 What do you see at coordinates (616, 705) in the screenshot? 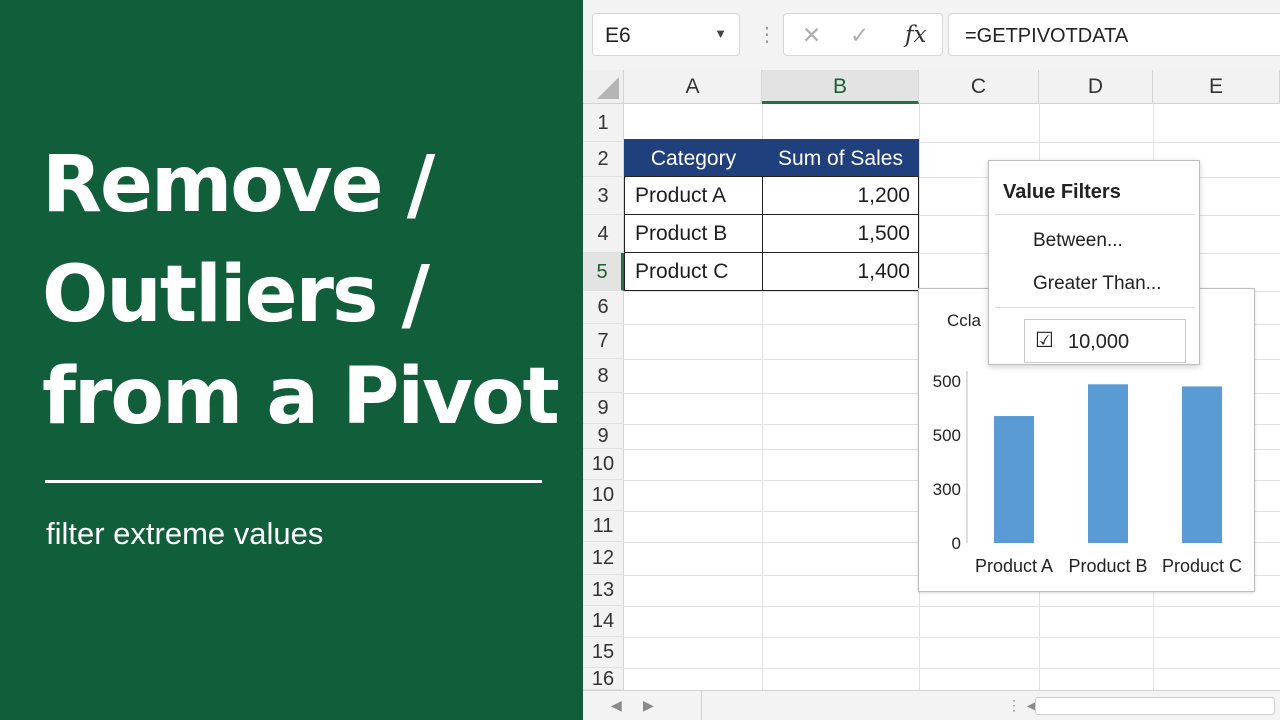
I see `scroll-left-icon: ◀` at bounding box center [616, 705].